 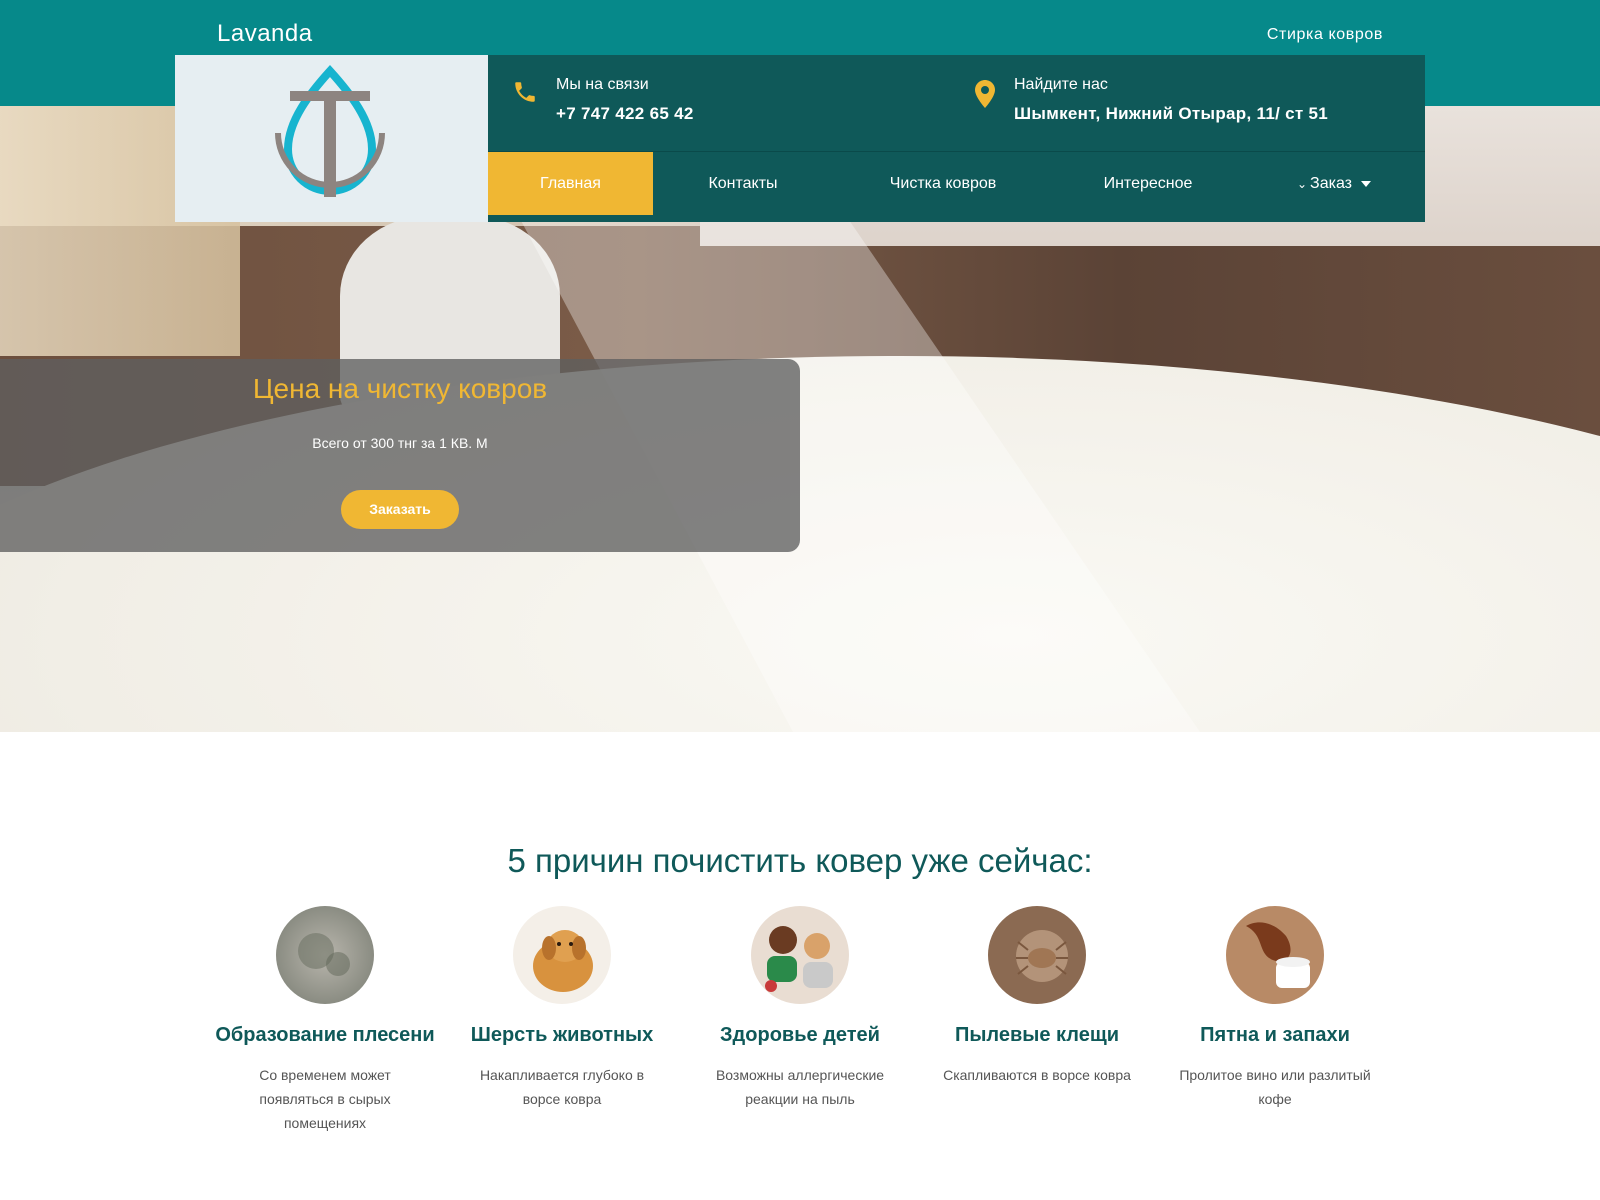 What do you see at coordinates (943, 183) in the screenshot?
I see `nav-item-carpet-cleaning: Чистка ковров` at bounding box center [943, 183].